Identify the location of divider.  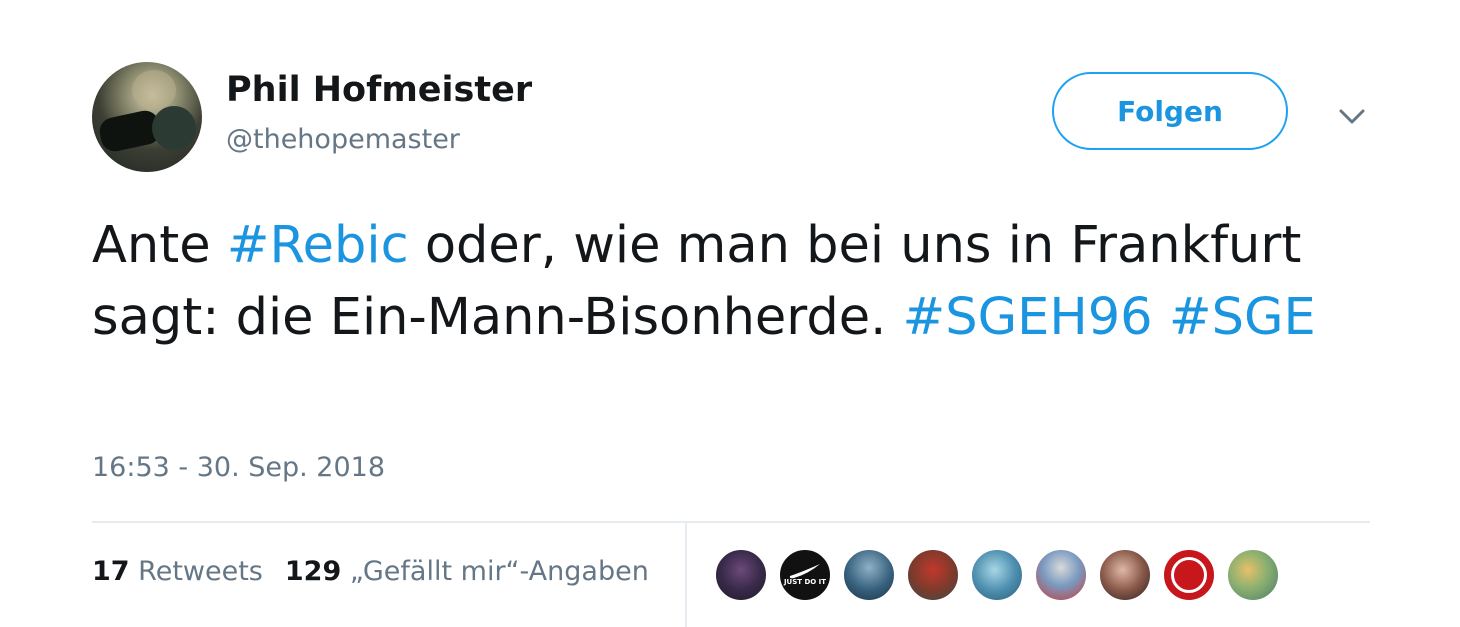
(731, 522).